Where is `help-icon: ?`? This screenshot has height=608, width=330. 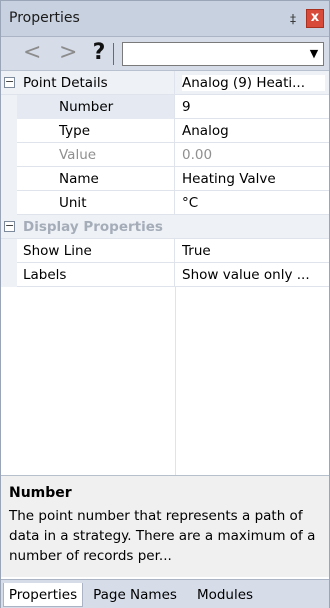 help-icon: ? is located at coordinates (99, 53).